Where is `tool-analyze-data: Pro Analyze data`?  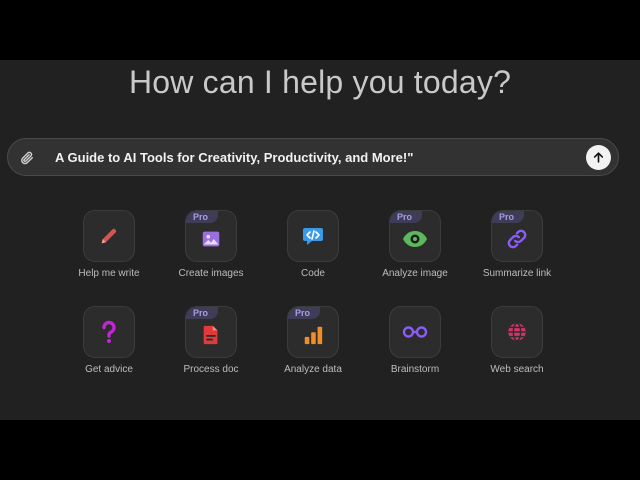 tool-analyze-data: Pro Analyze data is located at coordinates (313, 346).